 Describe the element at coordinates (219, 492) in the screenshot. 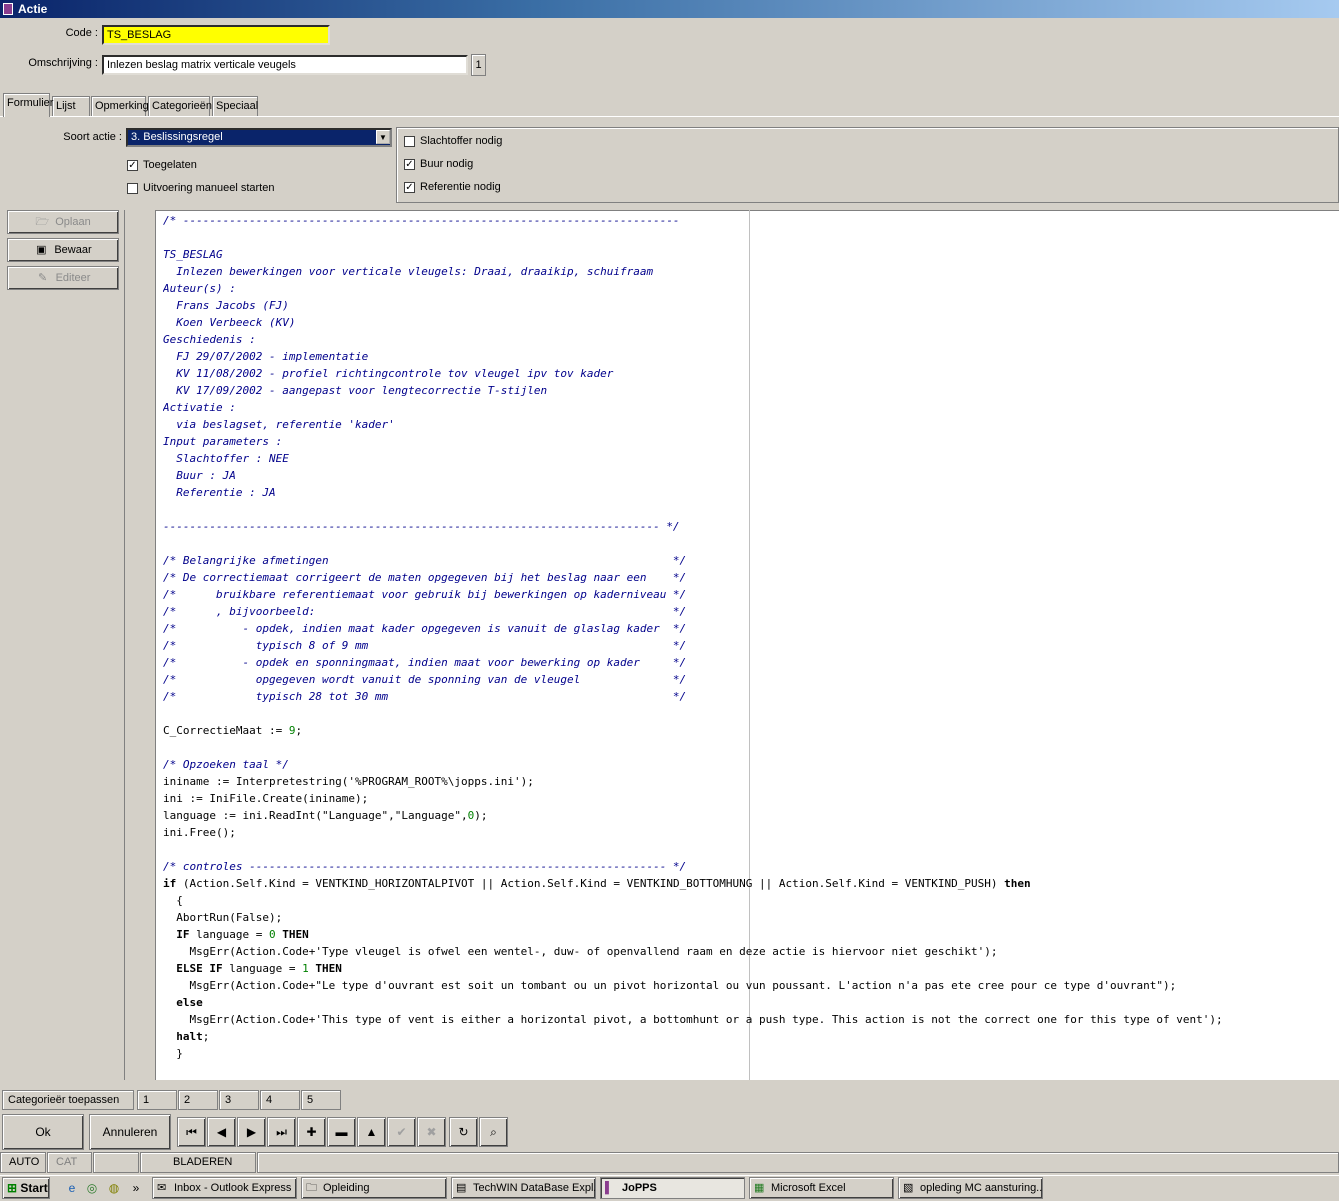

I see `code-line: Referentie : JA` at that location.